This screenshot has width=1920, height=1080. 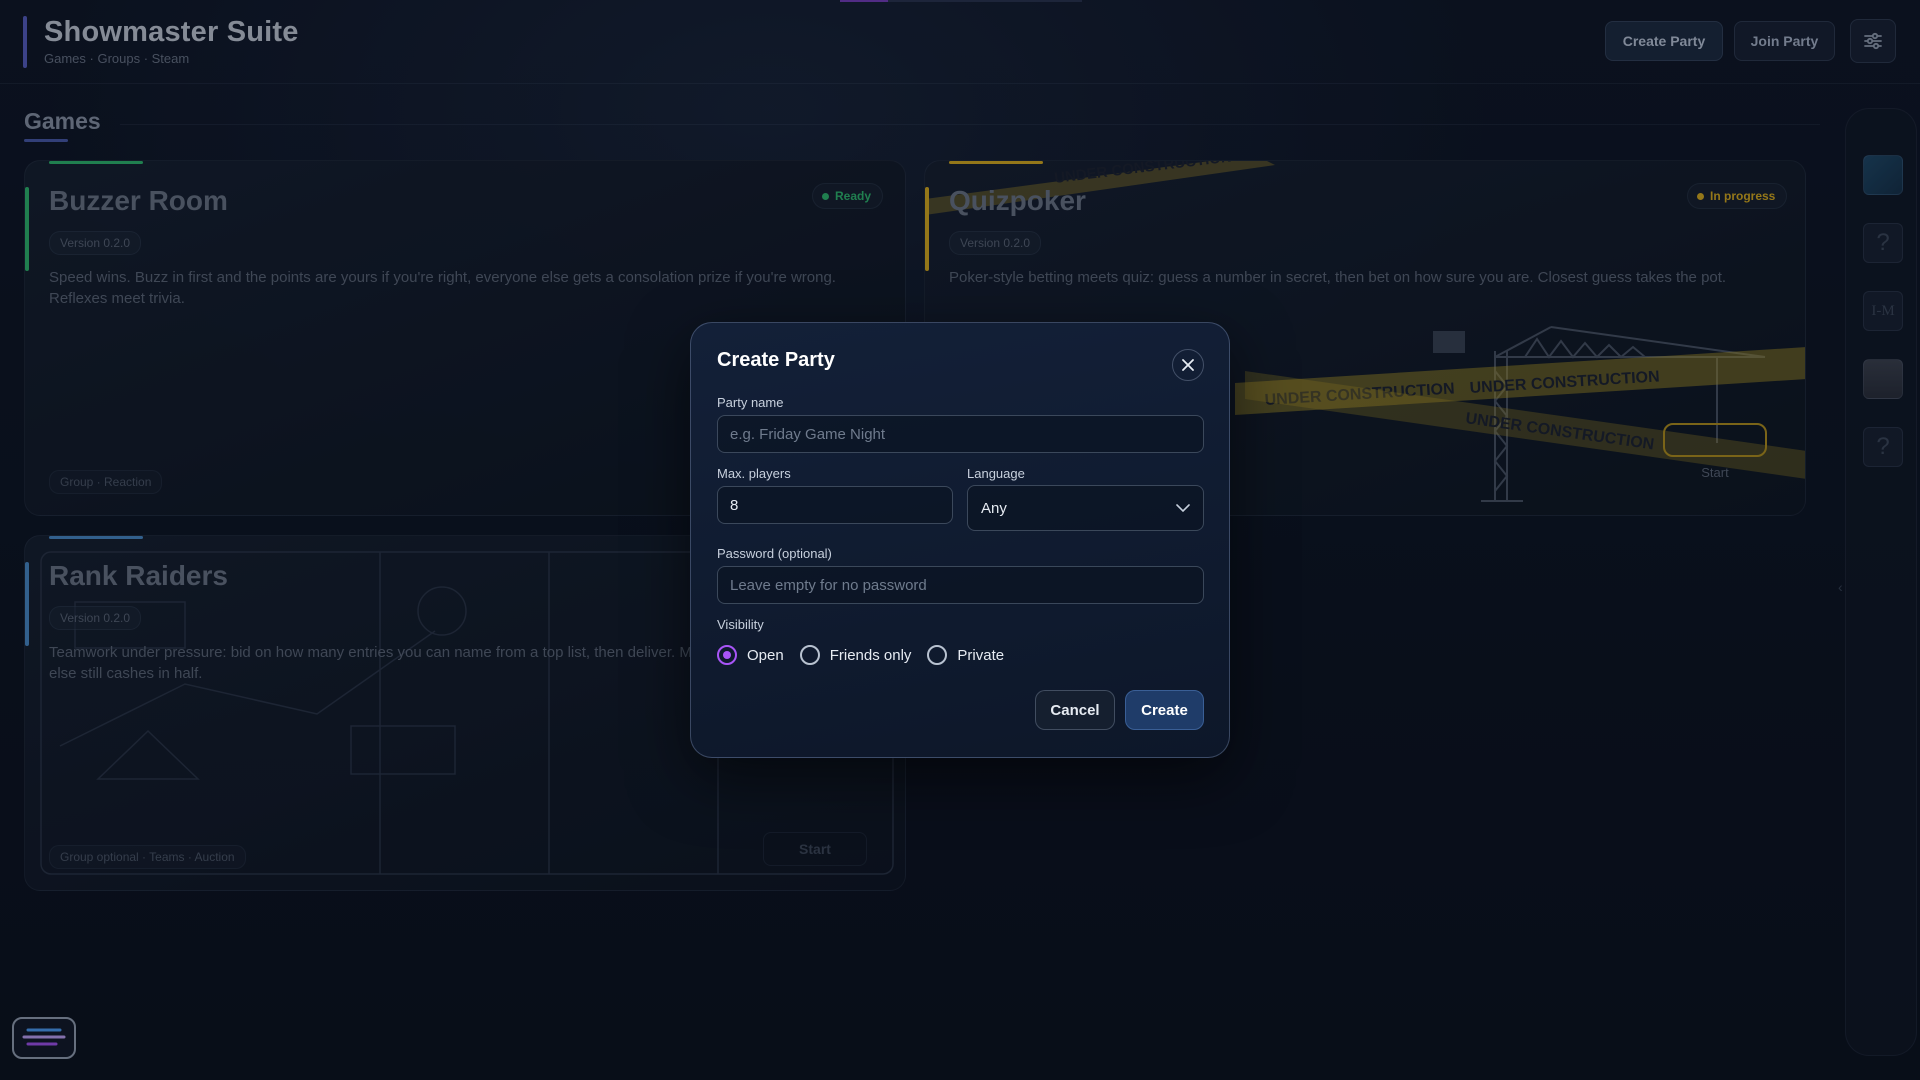 I want to click on party-name-label: Party name, so click(x=750, y=402).